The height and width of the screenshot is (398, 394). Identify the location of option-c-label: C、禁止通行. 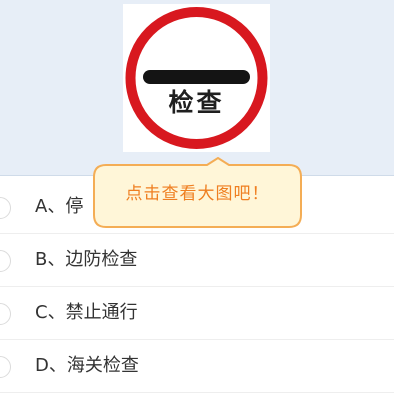
(86, 312).